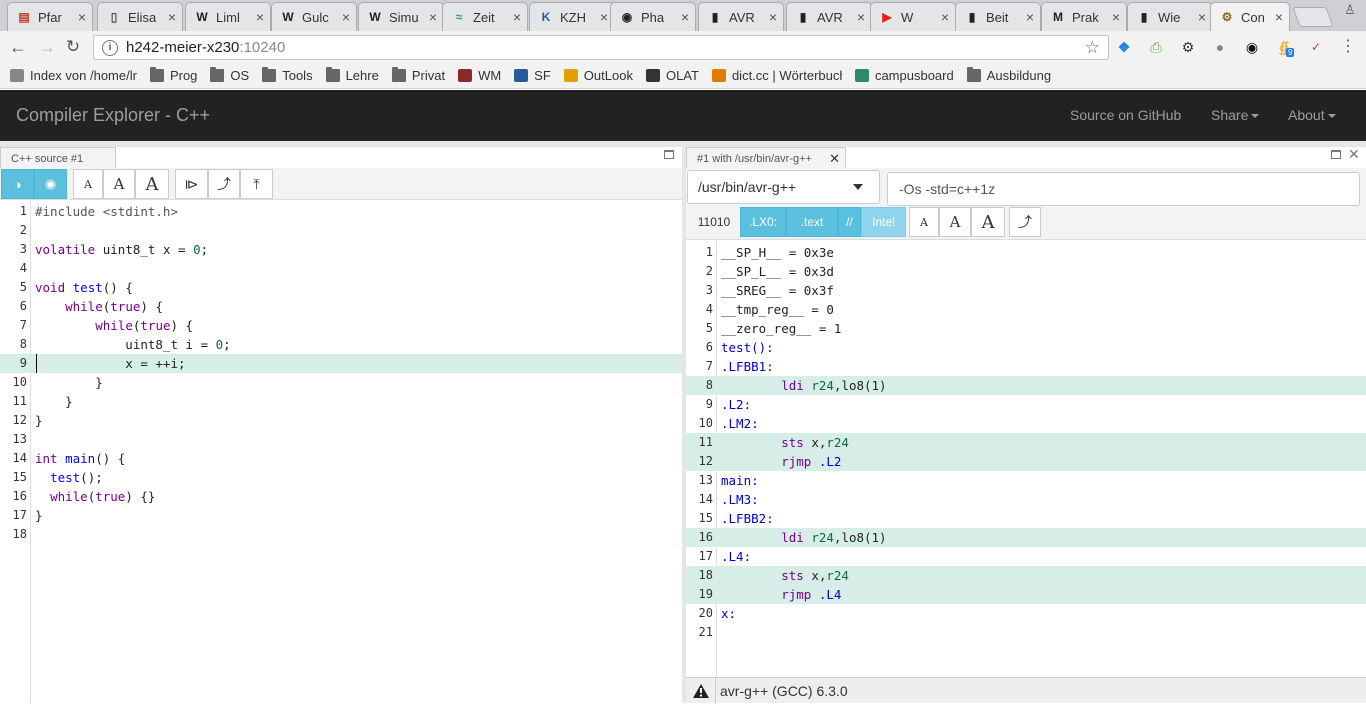 This screenshot has width=1366, height=704. Describe the element at coordinates (1284, 47) in the screenshot. I see `rss-extension-icon: ∯9` at that location.